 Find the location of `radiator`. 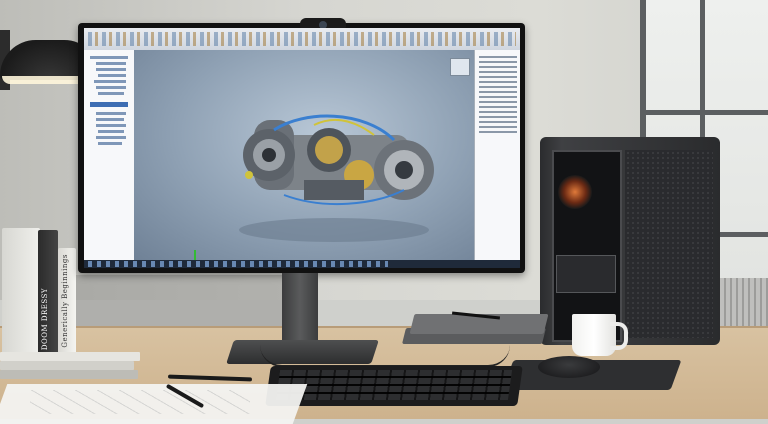

radiator is located at coordinates (744, 305).